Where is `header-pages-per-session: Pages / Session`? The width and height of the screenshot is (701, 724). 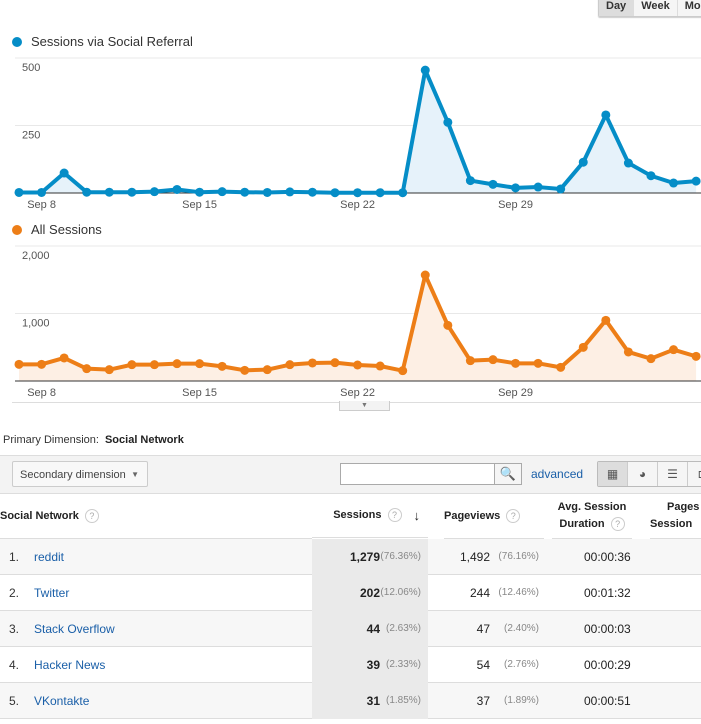 header-pages-per-session: Pages / Session is located at coordinates (675, 516).